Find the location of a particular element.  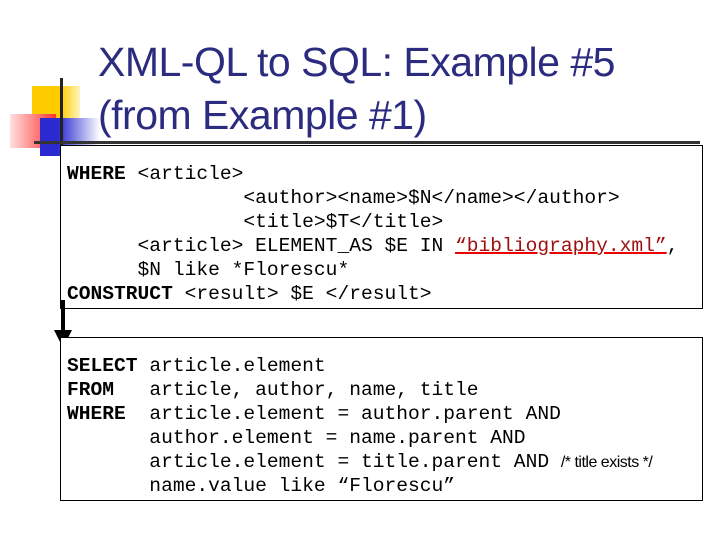

code-line: <article> is located at coordinates (184, 174).